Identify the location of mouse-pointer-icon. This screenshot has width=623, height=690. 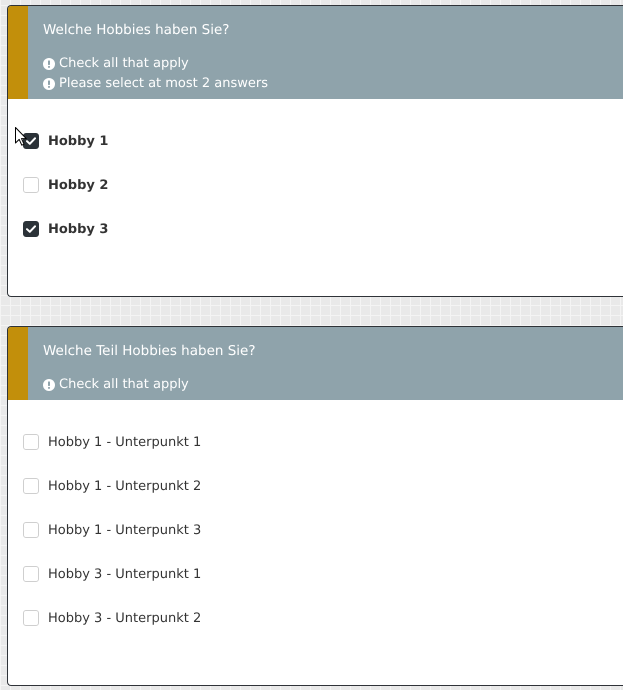
(21, 136).